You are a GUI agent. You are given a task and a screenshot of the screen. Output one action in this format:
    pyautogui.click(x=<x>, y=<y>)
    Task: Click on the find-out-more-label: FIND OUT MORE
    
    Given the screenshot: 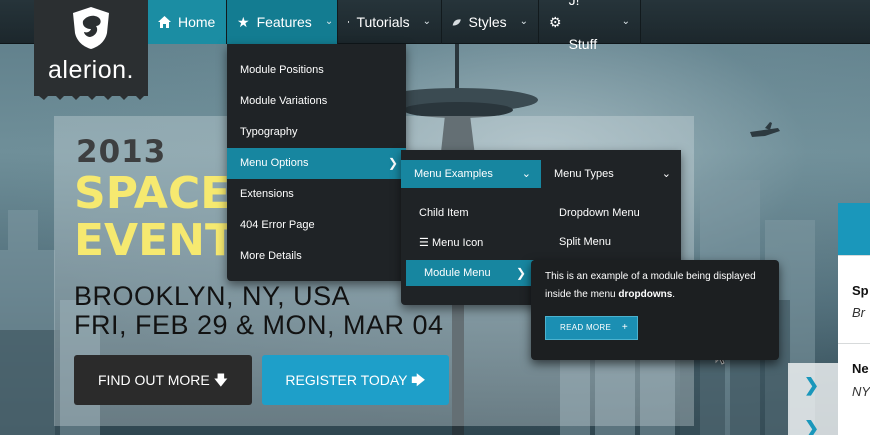 What is the action you would take?
    pyautogui.click(x=153, y=380)
    